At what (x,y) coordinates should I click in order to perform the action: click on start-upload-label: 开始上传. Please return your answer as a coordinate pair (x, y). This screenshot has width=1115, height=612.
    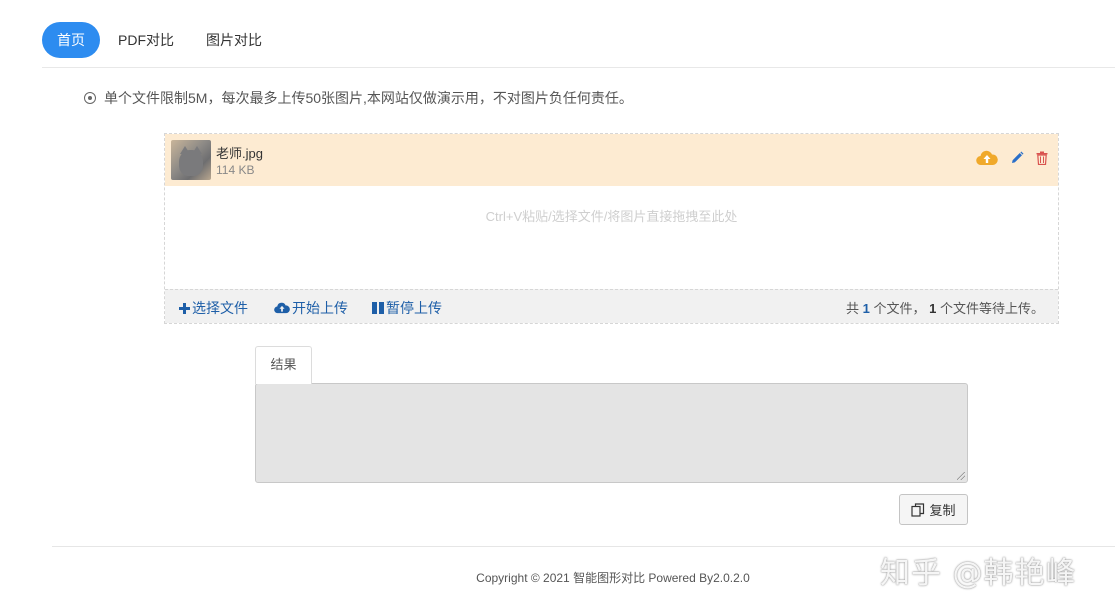
    Looking at the image, I should click on (320, 308).